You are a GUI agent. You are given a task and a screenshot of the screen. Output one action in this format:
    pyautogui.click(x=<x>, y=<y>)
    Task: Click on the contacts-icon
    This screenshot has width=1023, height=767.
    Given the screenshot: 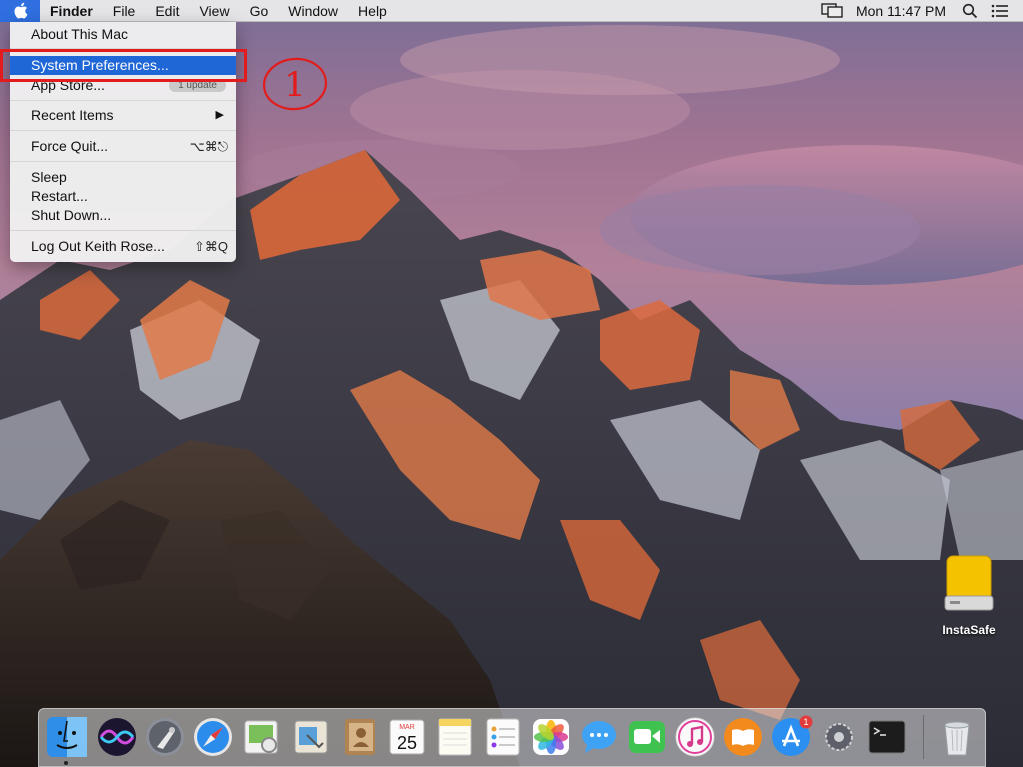 What is the action you would take?
    pyautogui.click(x=359, y=737)
    